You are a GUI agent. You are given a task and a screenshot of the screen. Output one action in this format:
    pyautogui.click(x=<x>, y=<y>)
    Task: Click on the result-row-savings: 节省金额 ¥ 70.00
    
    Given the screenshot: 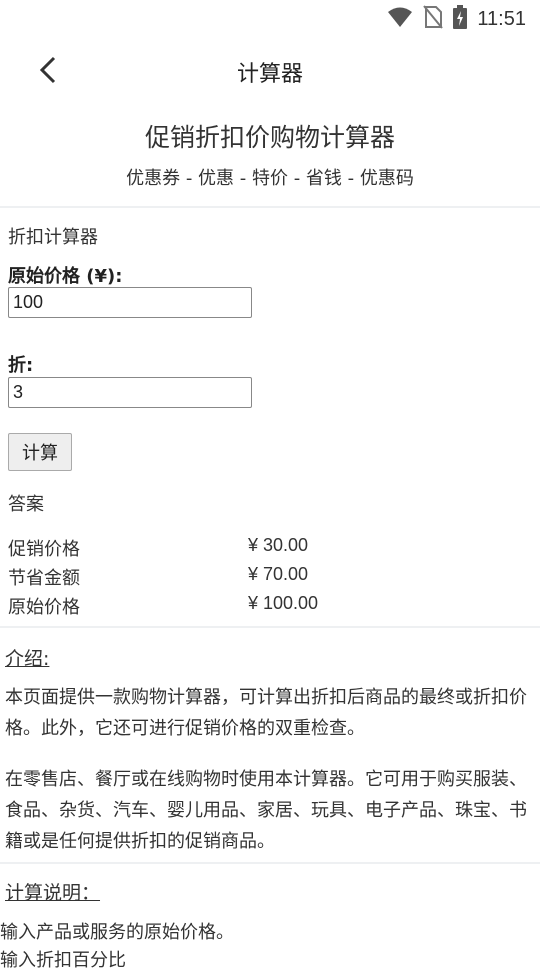 What is the action you would take?
    pyautogui.click(x=268, y=578)
    